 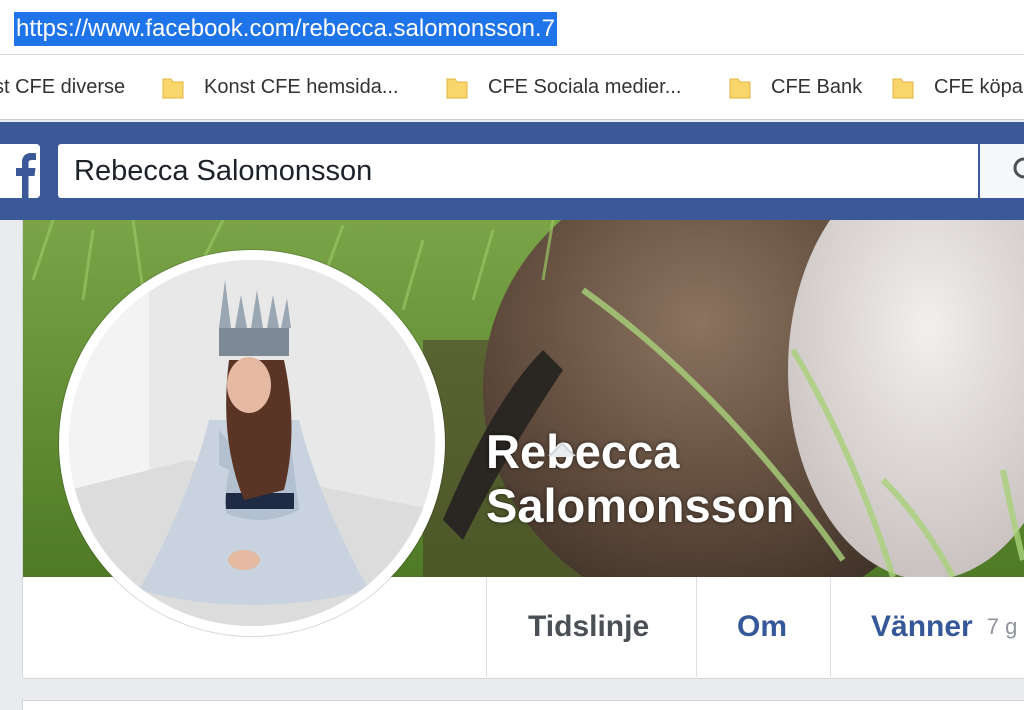 What do you see at coordinates (20, 171) in the screenshot?
I see `facebook-f-icon` at bounding box center [20, 171].